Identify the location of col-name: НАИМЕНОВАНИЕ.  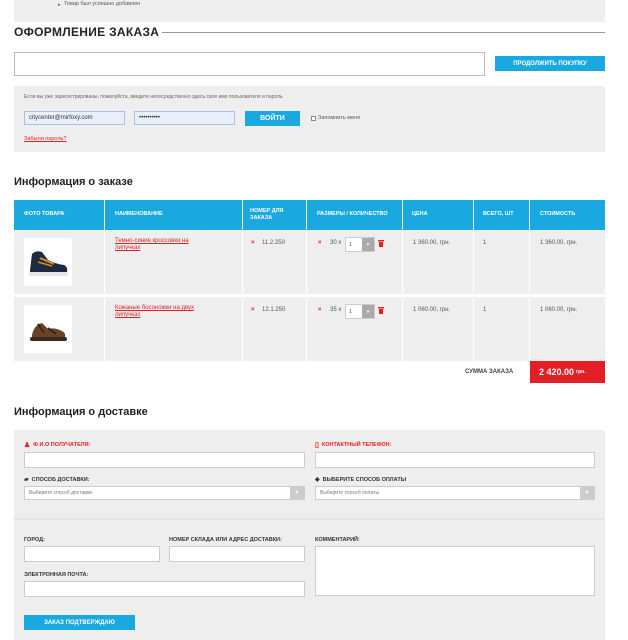
(139, 214).